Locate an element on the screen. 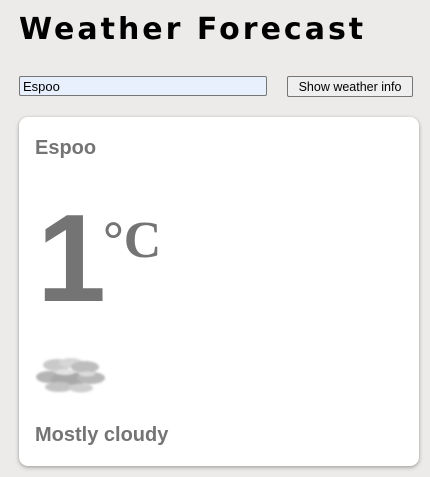 This screenshot has width=430, height=477. temperature-unit: °C is located at coordinates (132, 240).